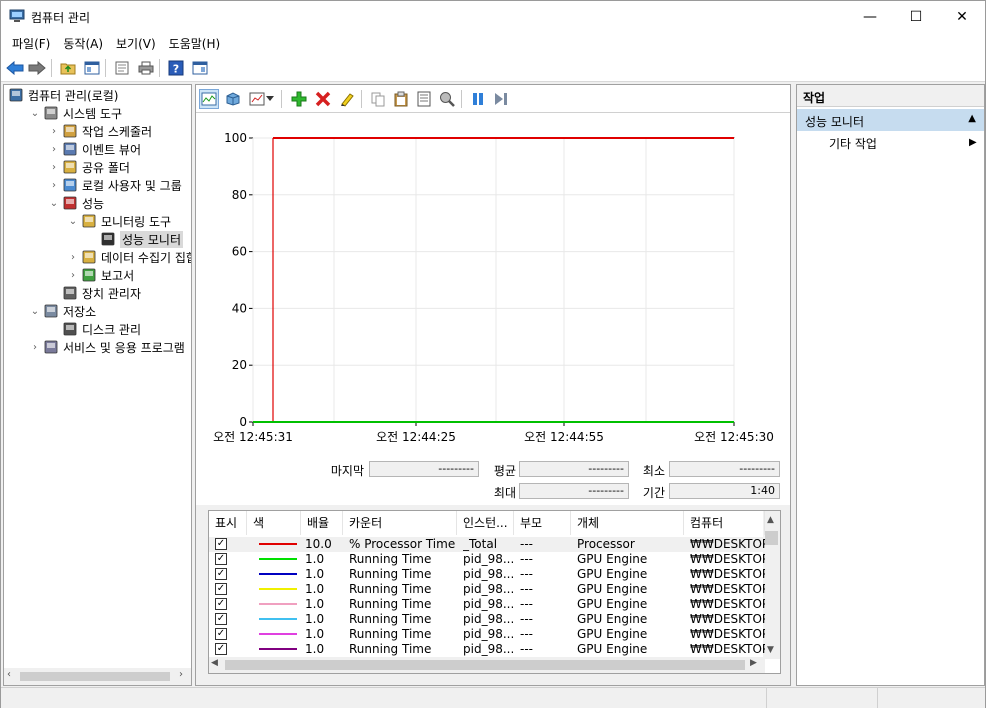  Describe the element at coordinates (61, 311) in the screenshot. I see `tree-item: ⌄ 저장소` at that location.